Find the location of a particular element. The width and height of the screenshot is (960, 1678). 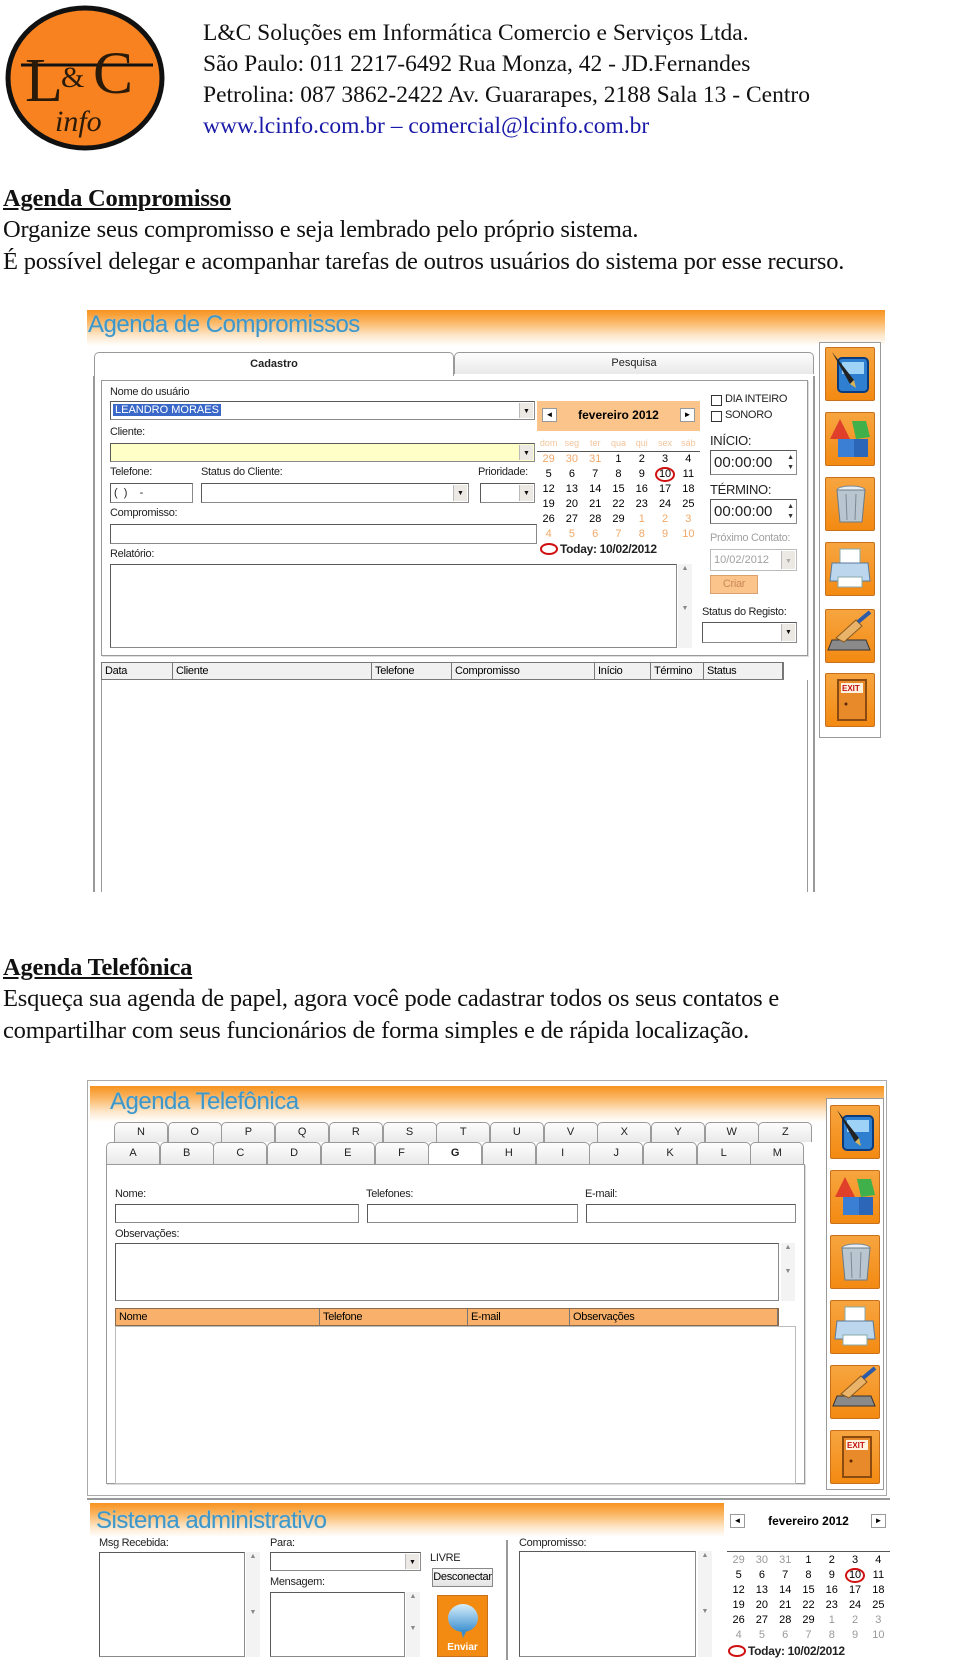

message-scrollbar: ▲ ▼ is located at coordinates (413, 1624).